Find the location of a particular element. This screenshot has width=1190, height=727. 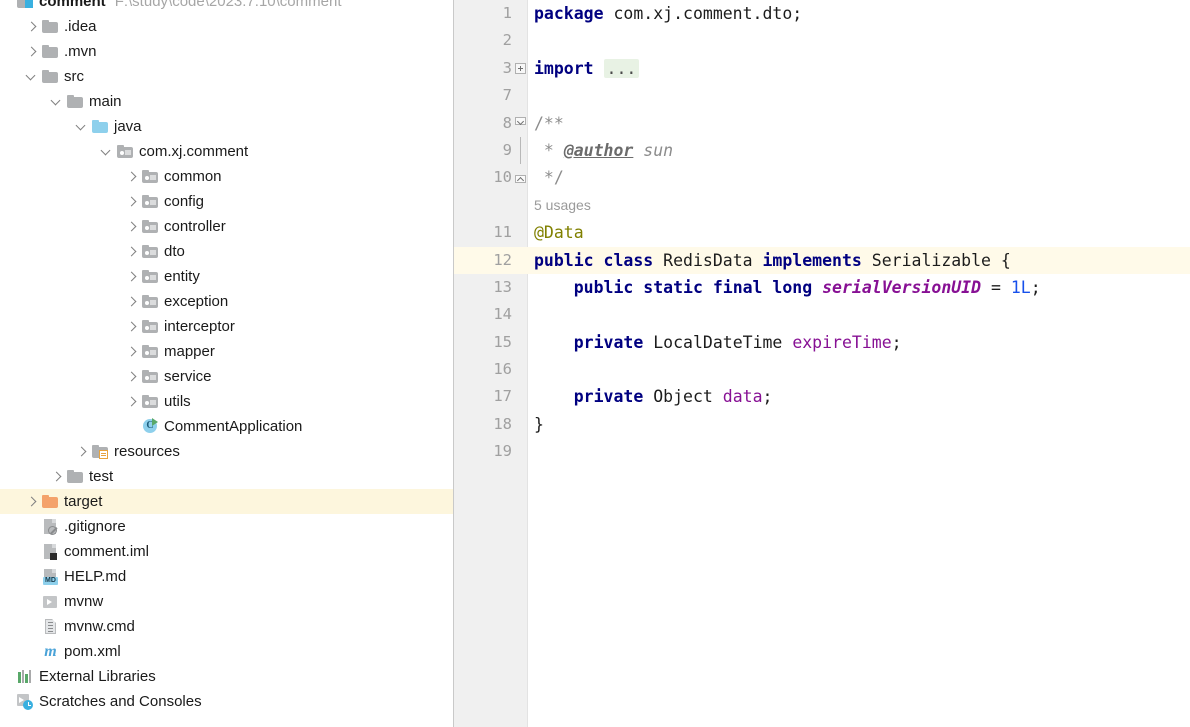

tree-item-controller: controller is located at coordinates (226, 226).